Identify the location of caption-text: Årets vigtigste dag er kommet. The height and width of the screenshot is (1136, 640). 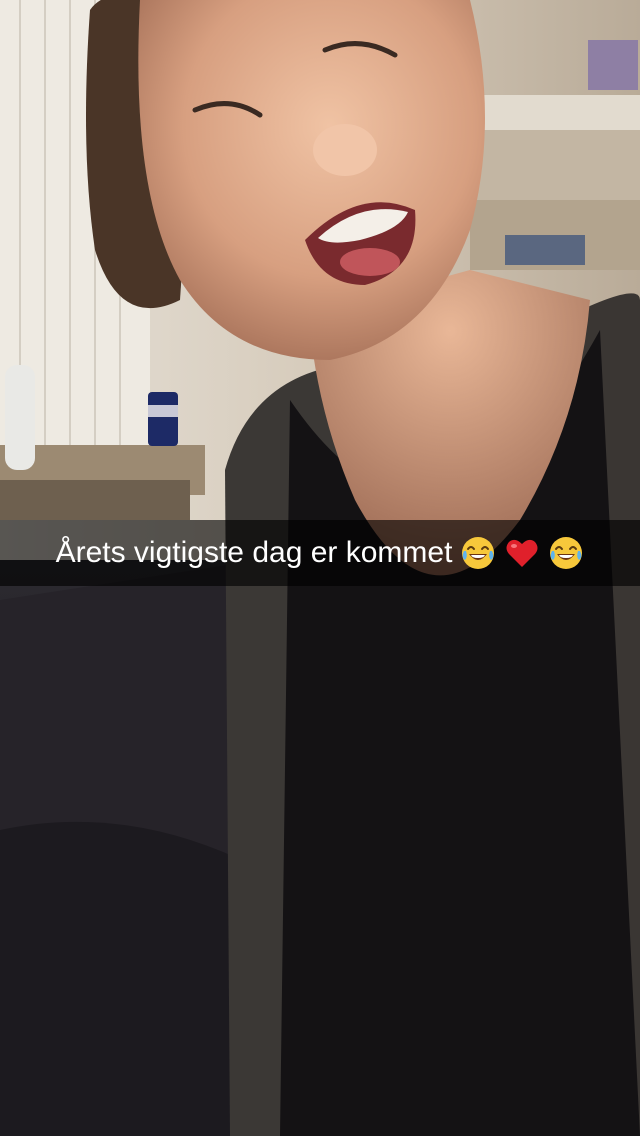
(254, 552).